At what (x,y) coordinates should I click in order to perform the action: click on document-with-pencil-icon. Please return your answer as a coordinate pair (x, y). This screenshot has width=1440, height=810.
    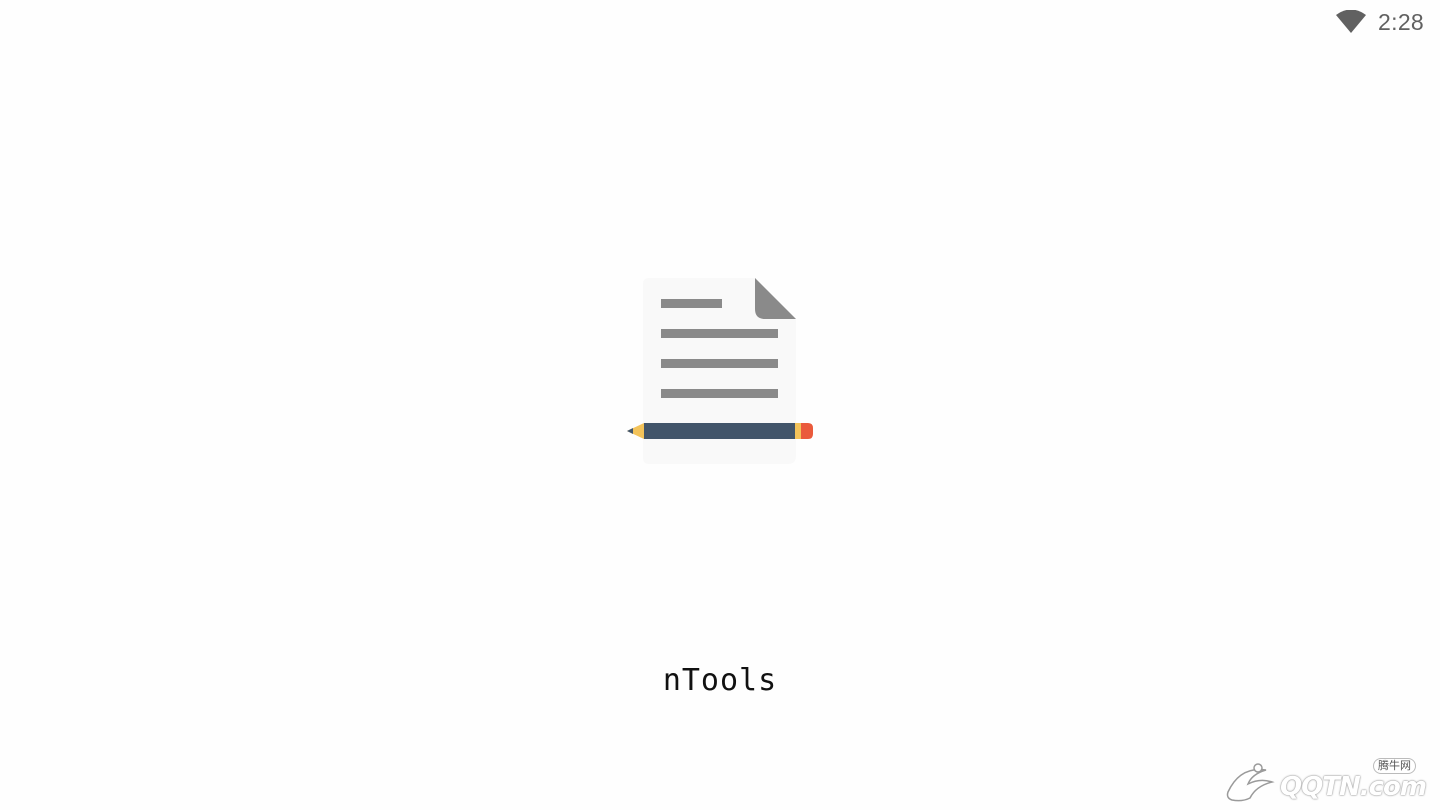
    Looking at the image, I should click on (720, 371).